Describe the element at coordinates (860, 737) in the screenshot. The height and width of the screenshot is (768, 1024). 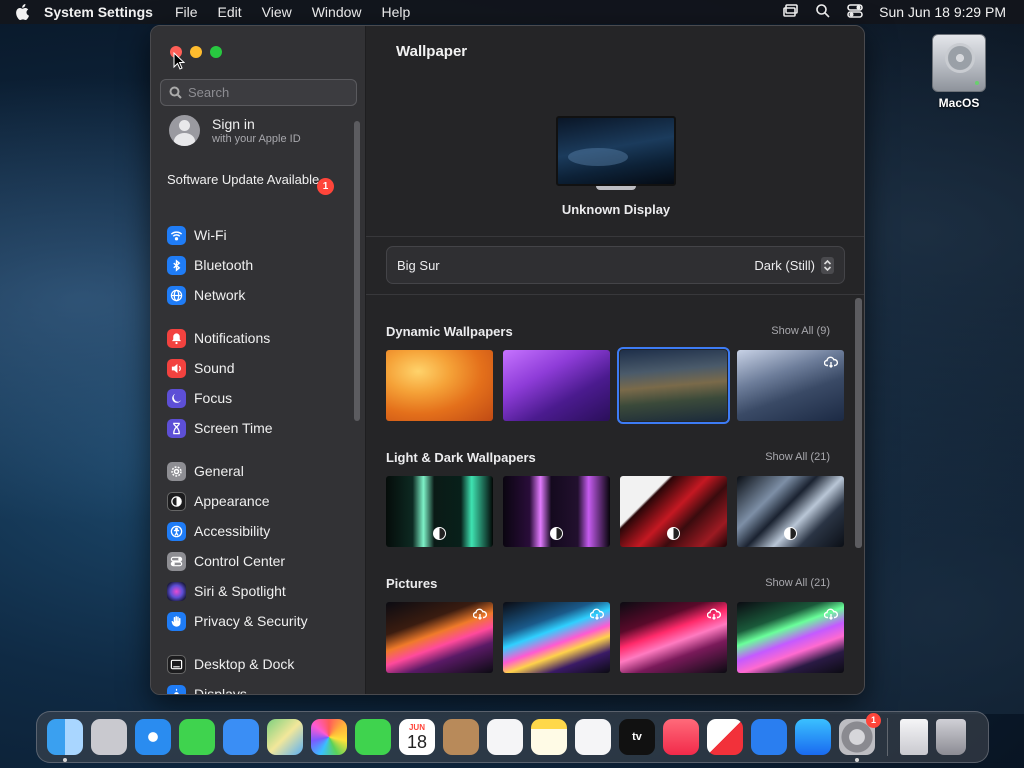
I see `dock-system-settings-icon: 1` at that location.